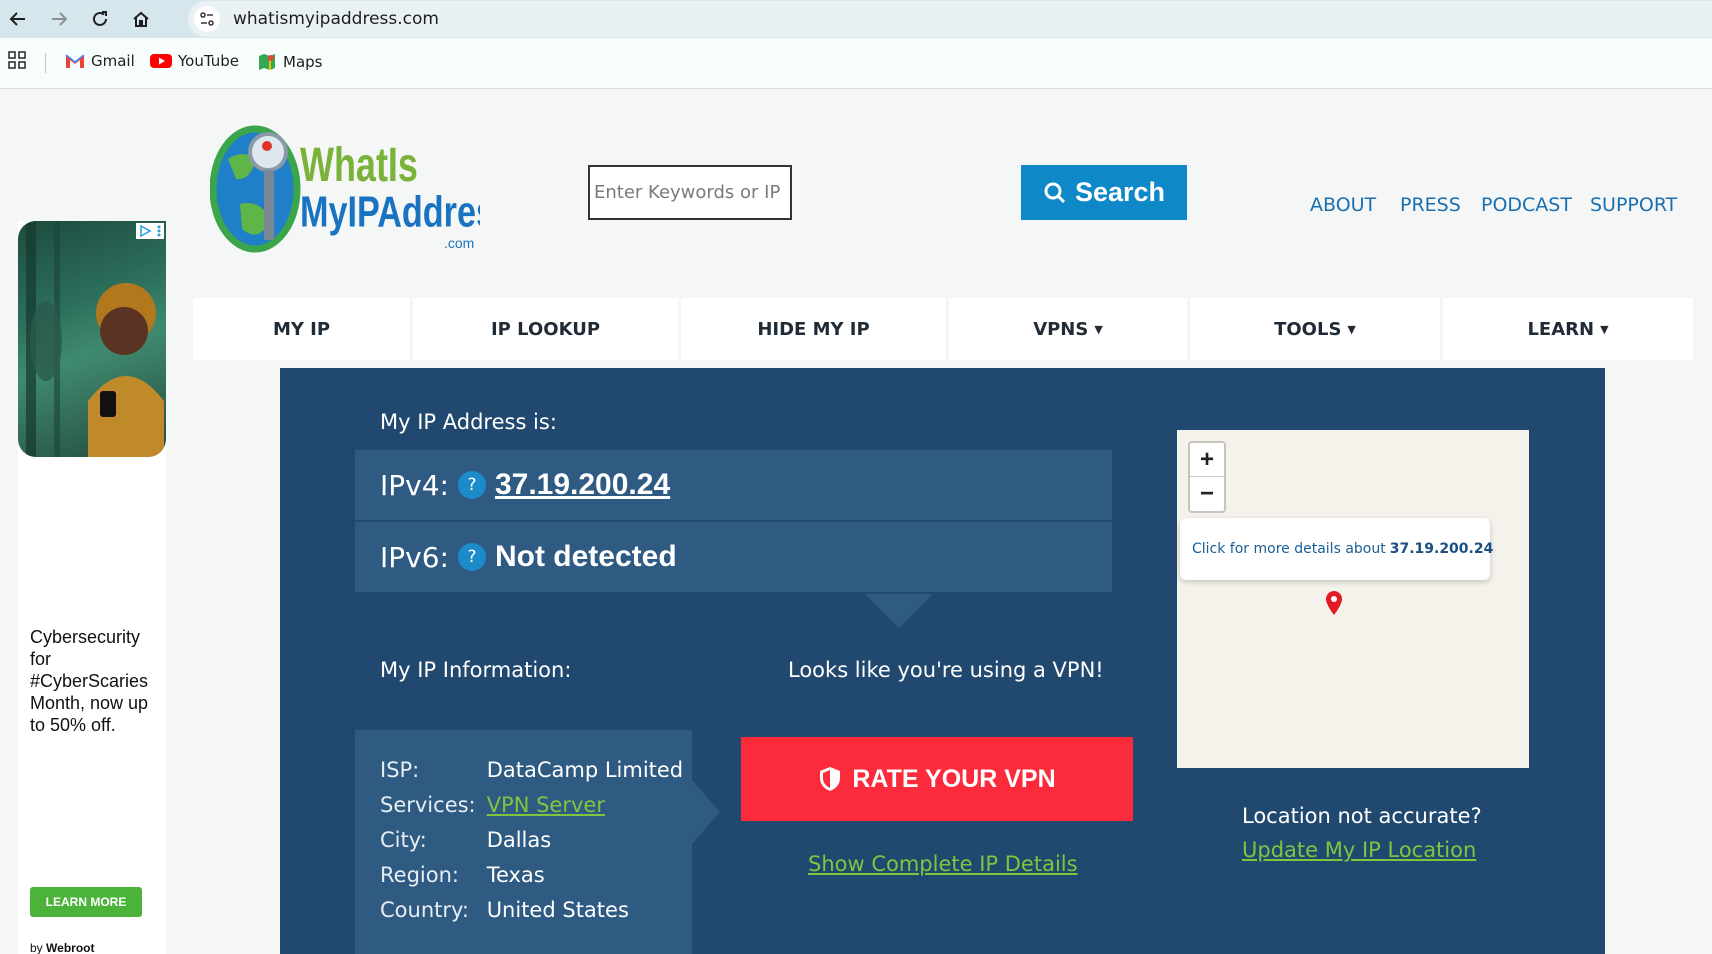 The height and width of the screenshot is (954, 1712). Describe the element at coordinates (359, 164) in the screenshot. I see `logo-line1: WhatIs` at that location.